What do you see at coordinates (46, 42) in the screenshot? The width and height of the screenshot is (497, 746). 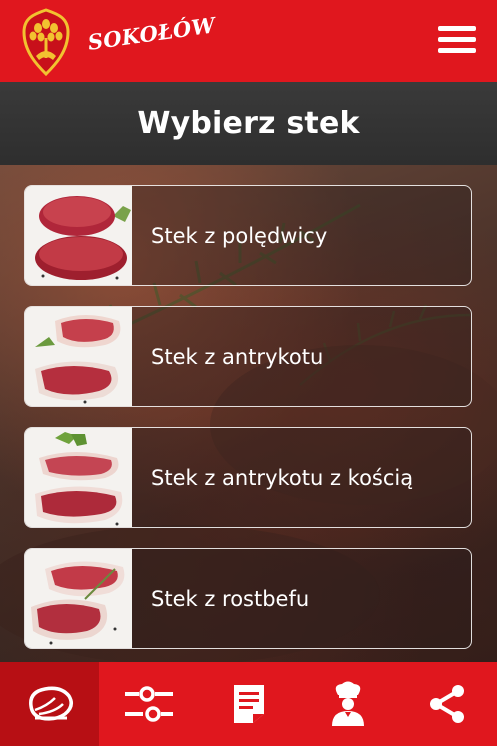 I see `logo-emblem-icon` at bounding box center [46, 42].